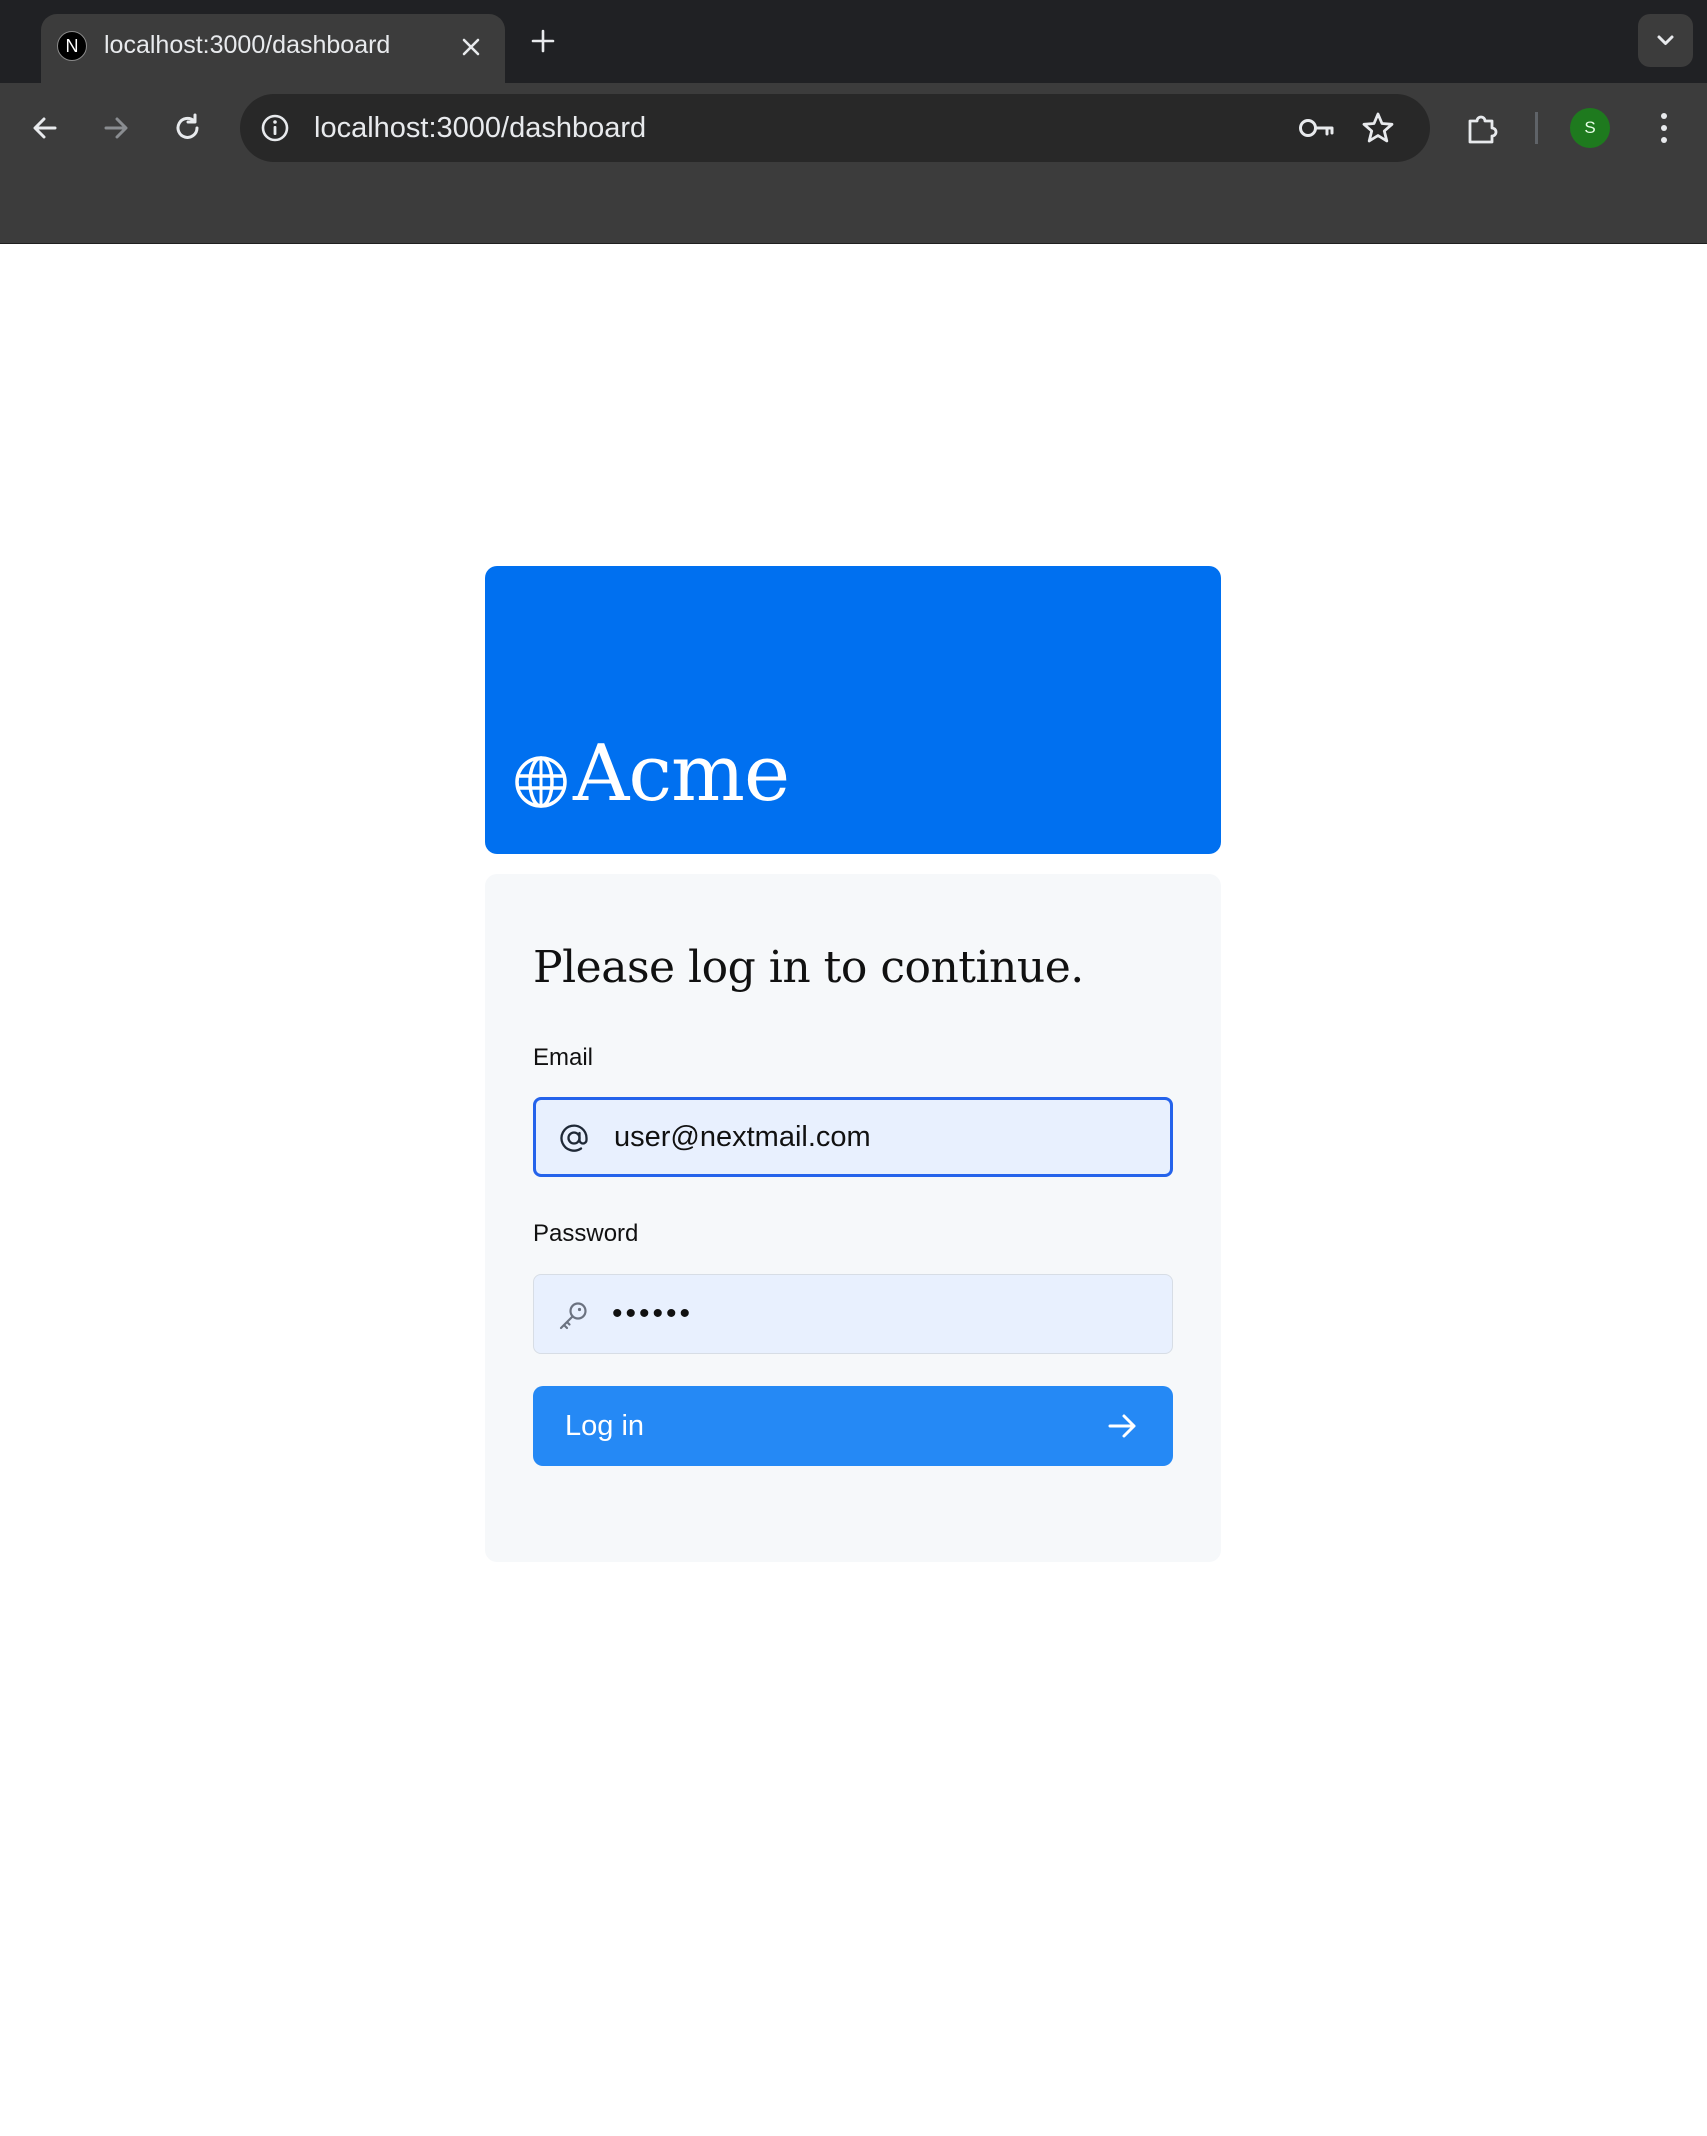 Image resolution: width=1707 pixels, height=2136 pixels. Describe the element at coordinates (275, 128) in the screenshot. I see `info-icon` at that location.